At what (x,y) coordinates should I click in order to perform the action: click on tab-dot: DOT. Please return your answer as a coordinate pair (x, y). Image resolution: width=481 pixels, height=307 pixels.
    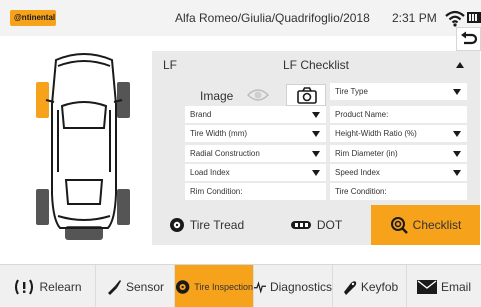
    Looking at the image, I should click on (316, 225).